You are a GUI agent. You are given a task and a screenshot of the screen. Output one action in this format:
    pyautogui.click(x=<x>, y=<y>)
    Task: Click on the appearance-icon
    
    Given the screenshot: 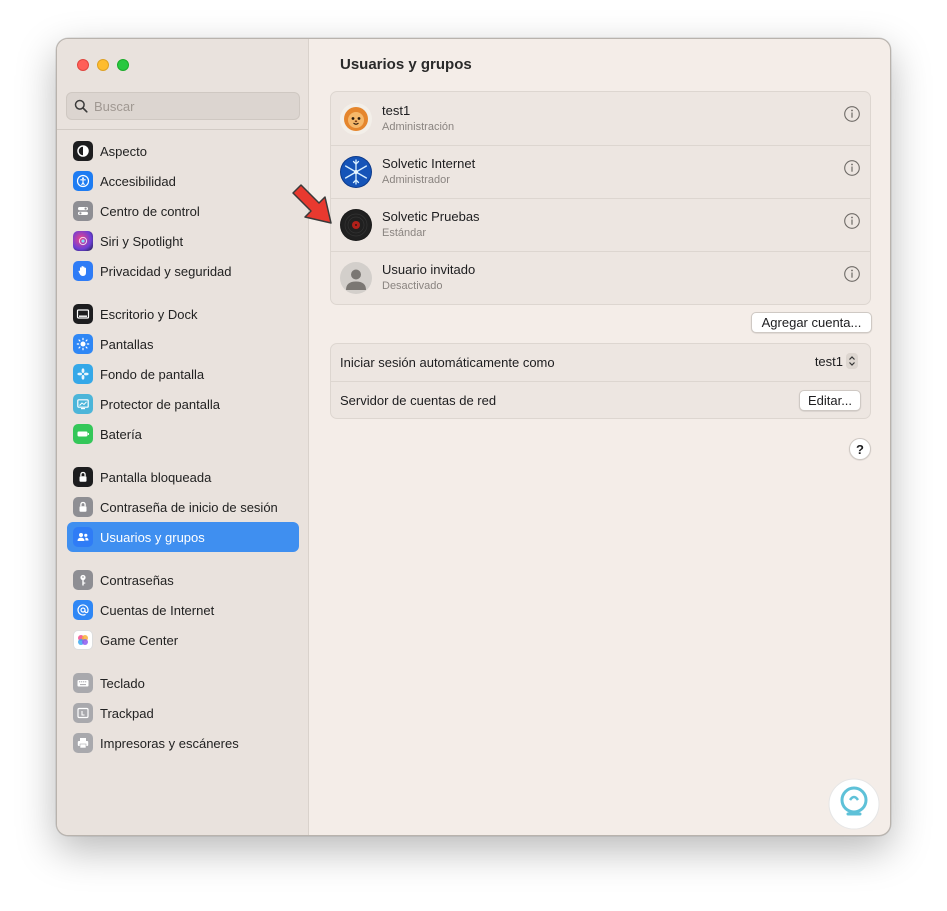 What is the action you would take?
    pyautogui.click(x=83, y=151)
    